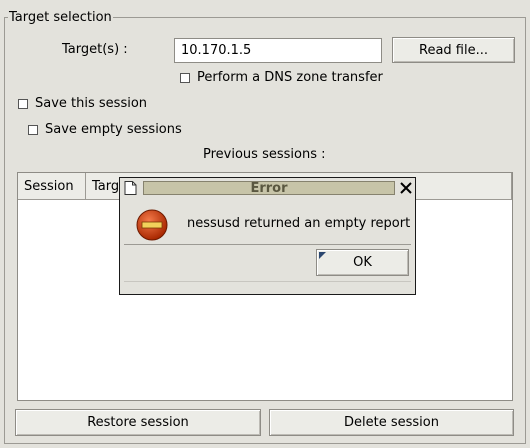 The image size is (530, 448). I want to click on previous-sessions-label: Previous sessions :, so click(264, 154).